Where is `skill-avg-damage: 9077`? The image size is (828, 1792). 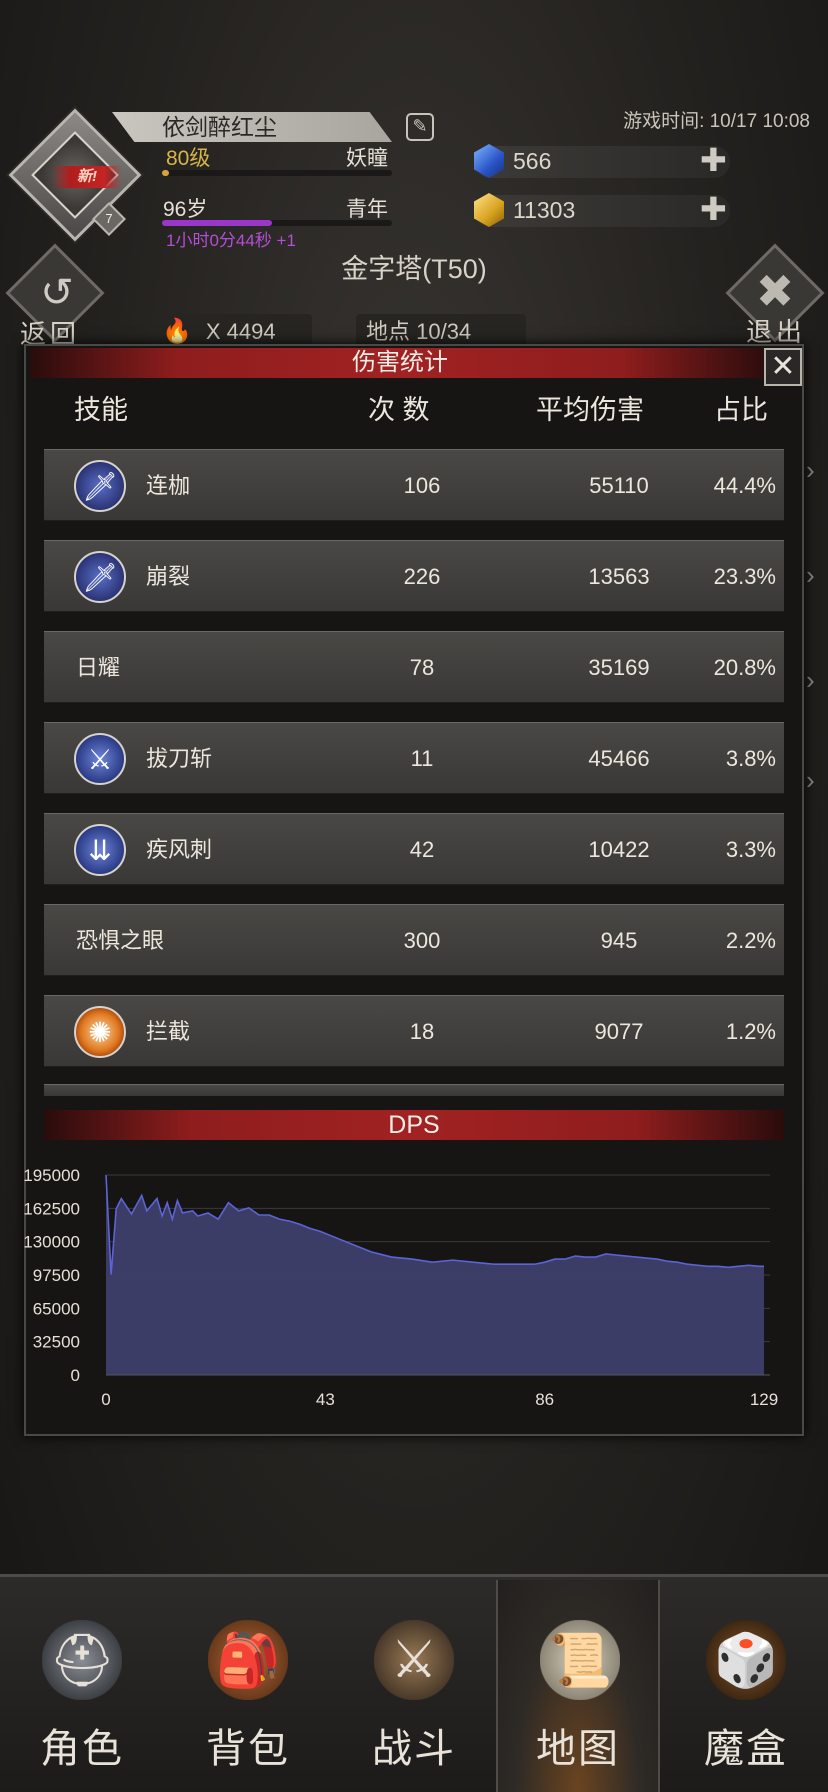 skill-avg-damage: 9077 is located at coordinates (619, 1031).